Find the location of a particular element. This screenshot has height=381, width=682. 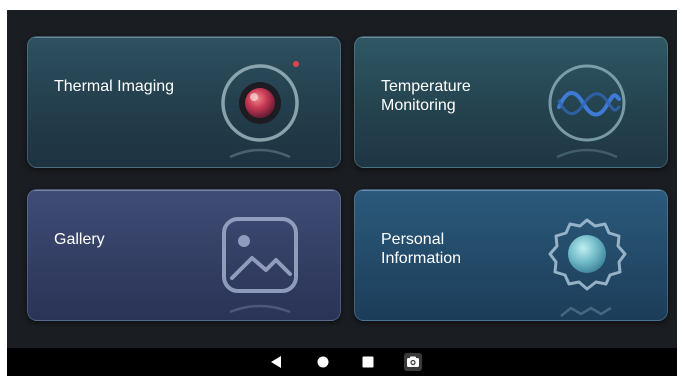

home-circle-icon is located at coordinates (323, 362).